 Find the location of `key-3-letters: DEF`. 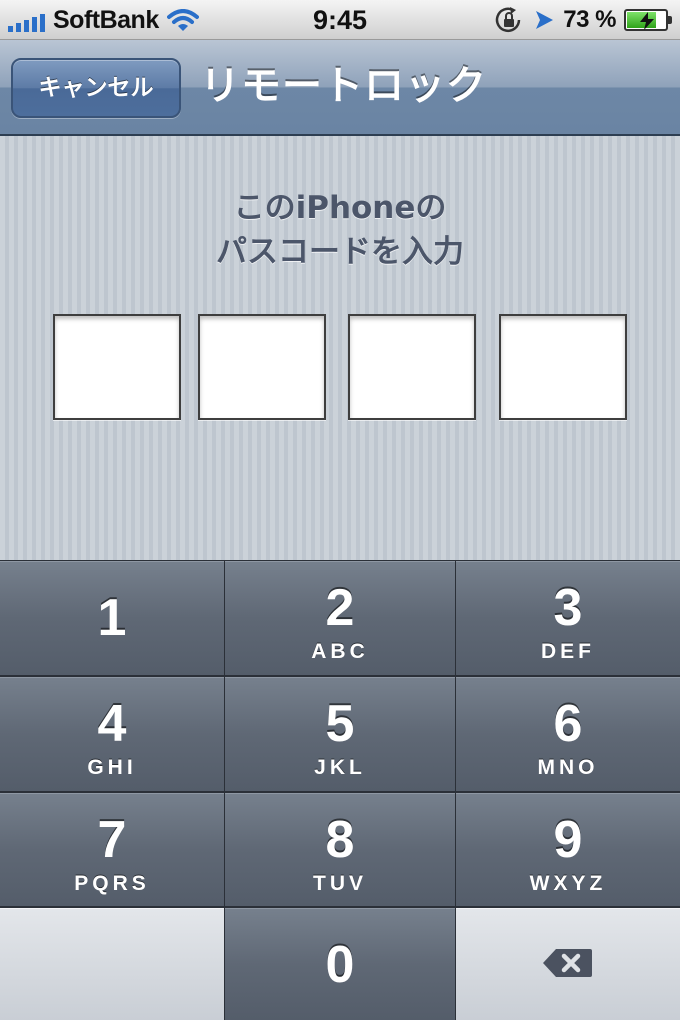

key-3-letters: DEF is located at coordinates (568, 651).